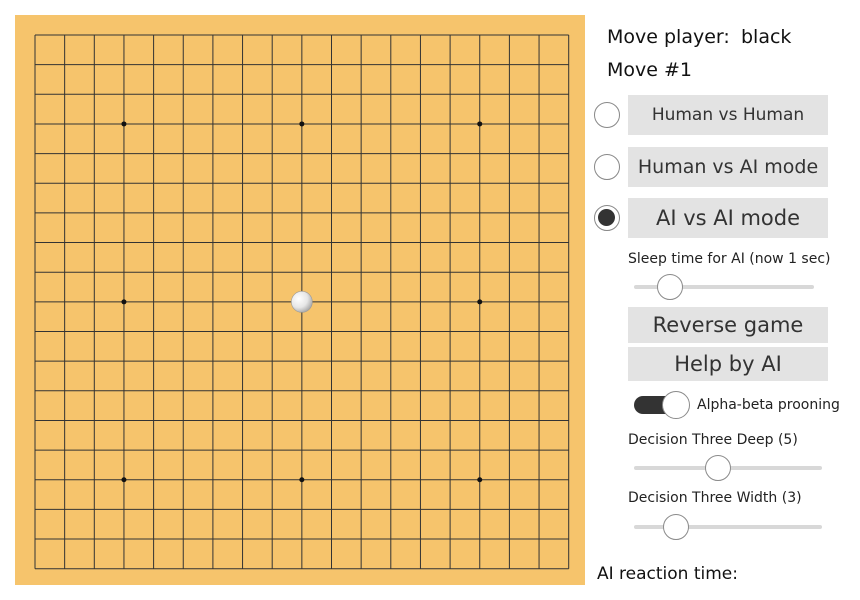  Describe the element at coordinates (649, 70) in the screenshot. I see `move-number: Move #1` at that location.